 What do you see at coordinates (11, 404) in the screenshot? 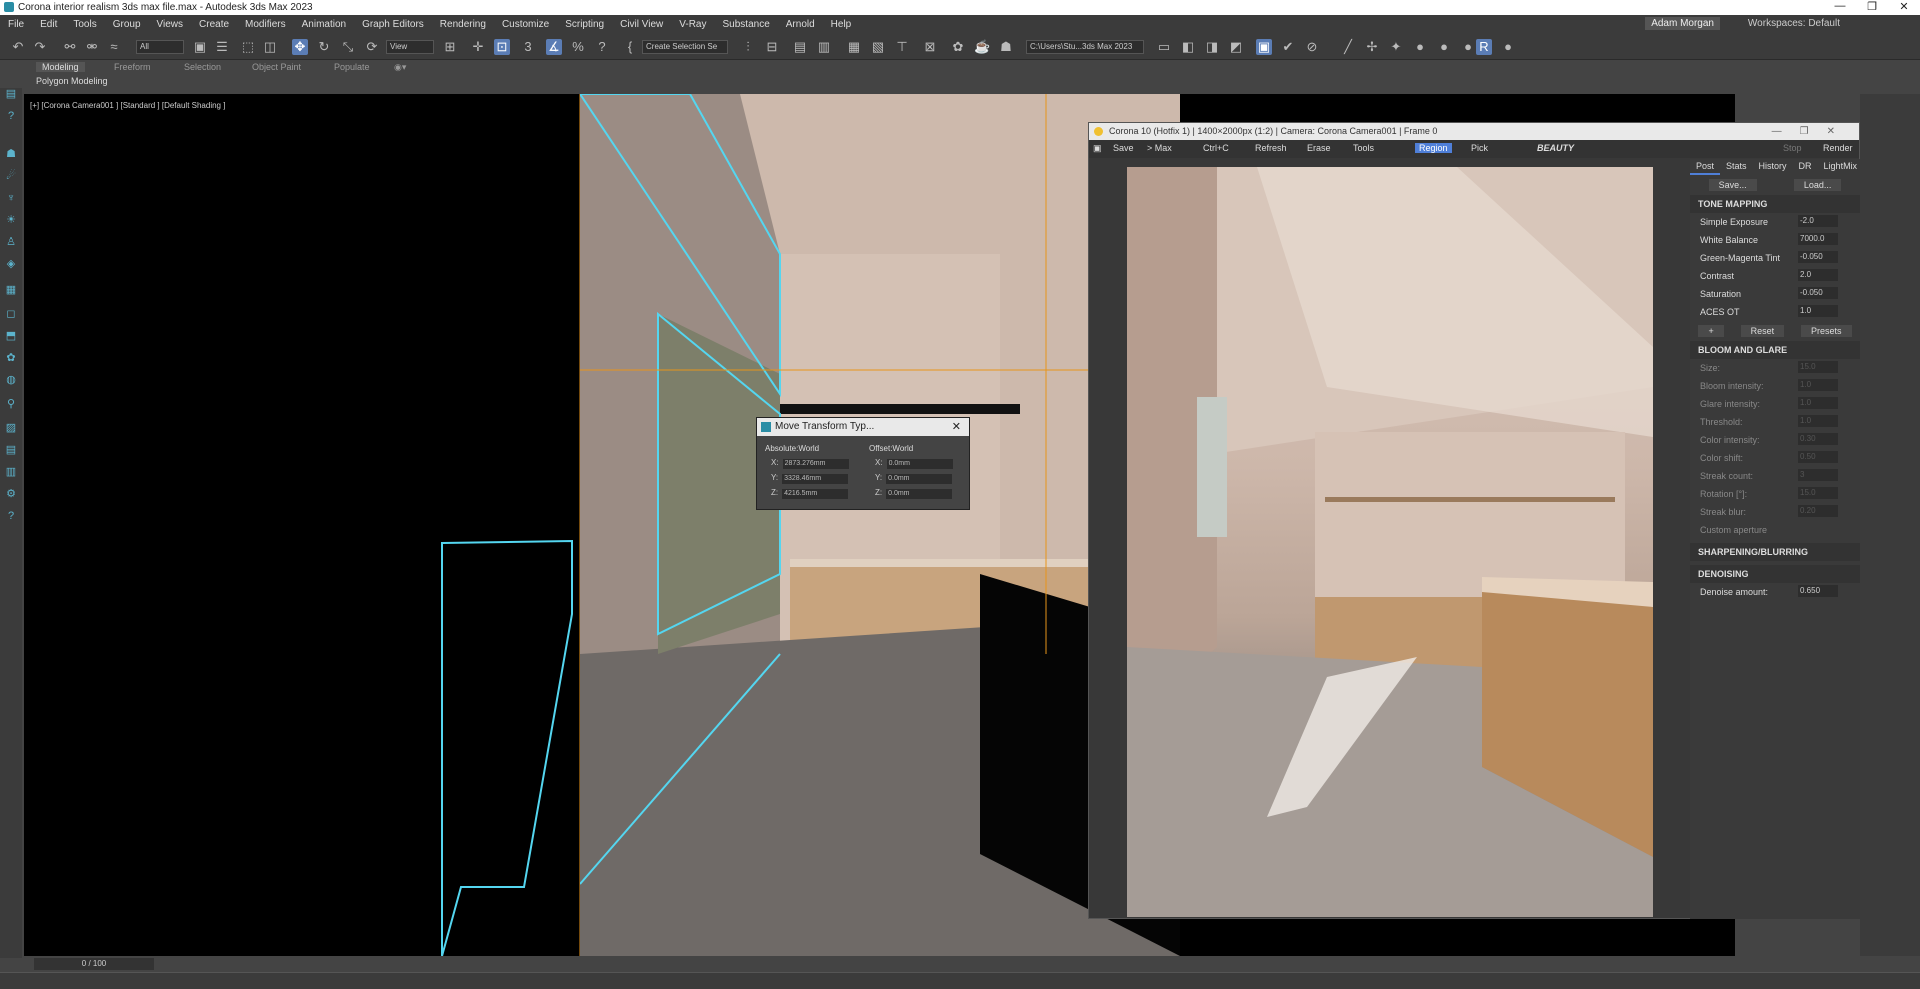
I see `object-e-icon: ⚲` at bounding box center [11, 404].